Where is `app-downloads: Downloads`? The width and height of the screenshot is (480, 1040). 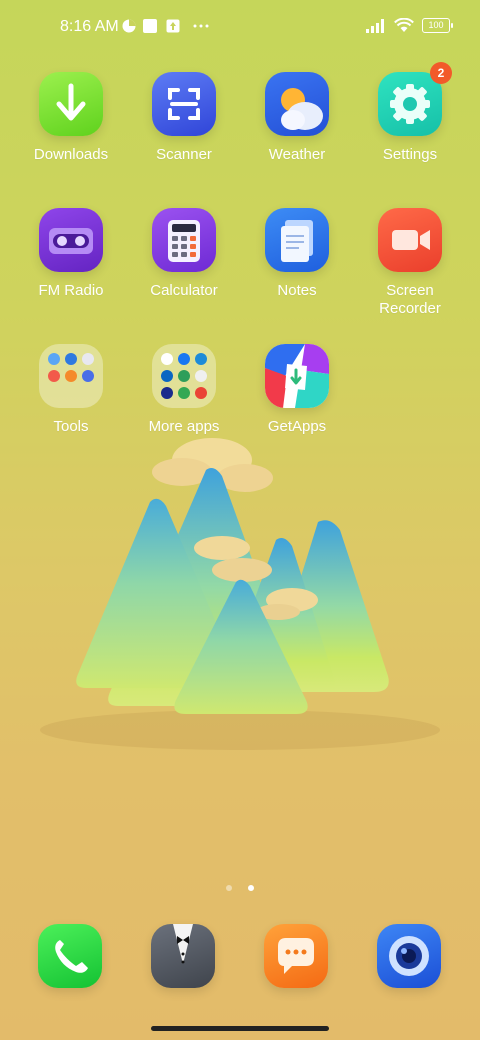
app-downloads: Downloads is located at coordinates (71, 118).